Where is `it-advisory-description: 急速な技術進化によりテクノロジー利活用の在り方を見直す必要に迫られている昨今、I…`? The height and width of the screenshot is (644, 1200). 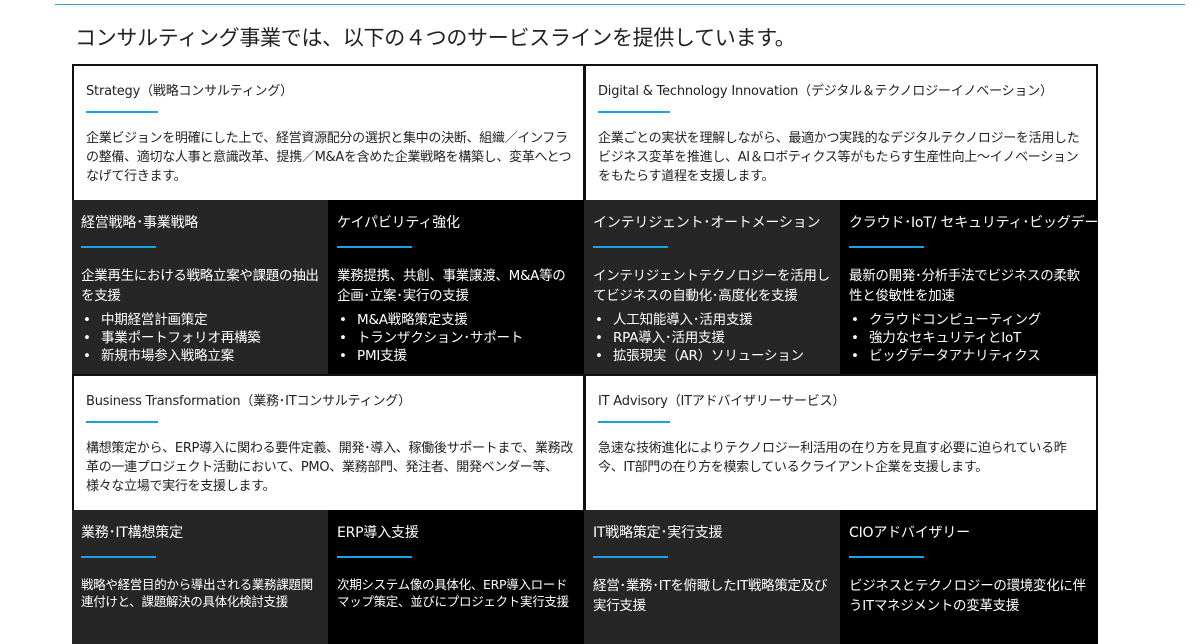 it-advisory-description: 急速な技術進化によりテクノロジー利活用の在り方を見直す必要に迫られている昨今、I… is located at coordinates (832, 458).